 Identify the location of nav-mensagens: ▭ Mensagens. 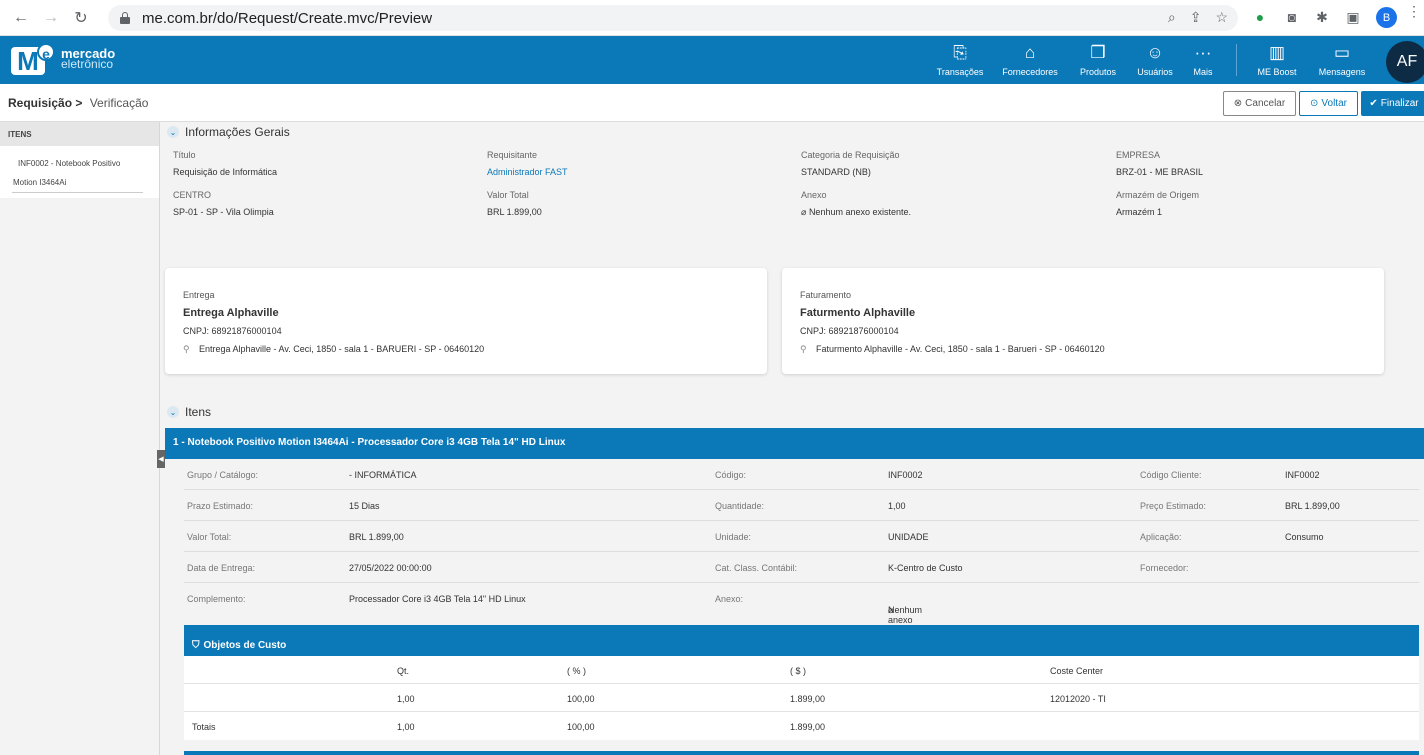
(1342, 60).